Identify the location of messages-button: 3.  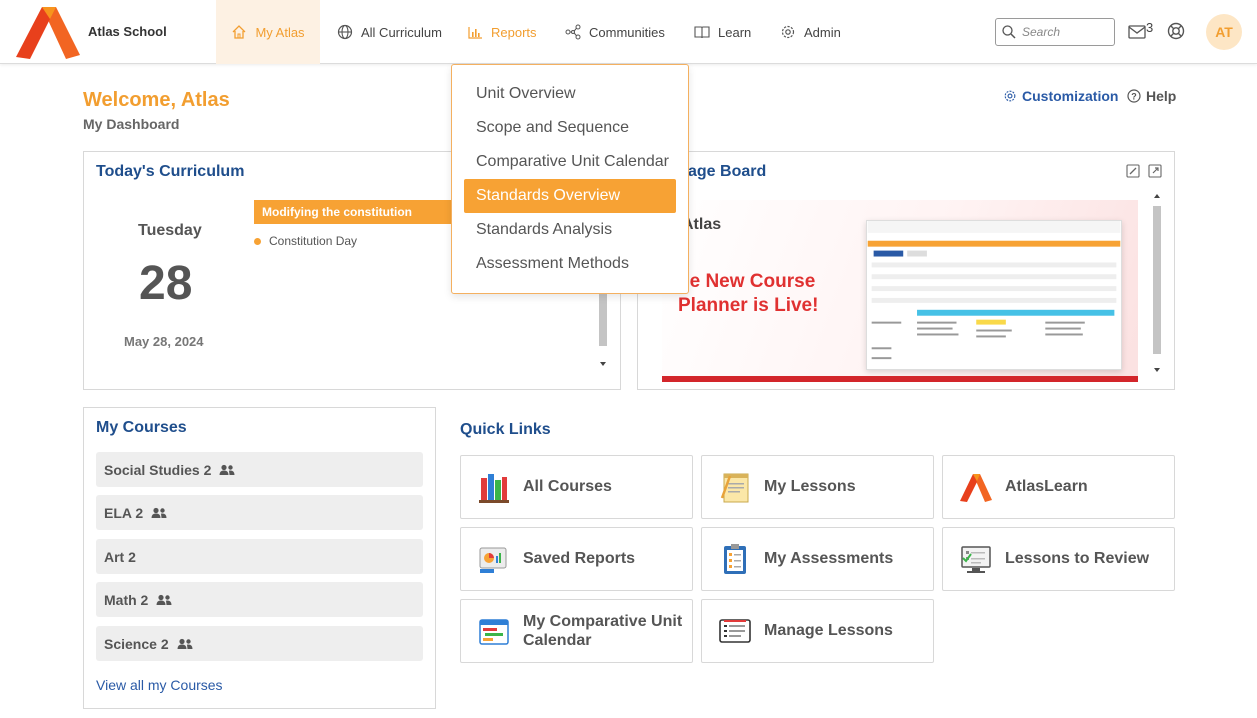
(1140, 29).